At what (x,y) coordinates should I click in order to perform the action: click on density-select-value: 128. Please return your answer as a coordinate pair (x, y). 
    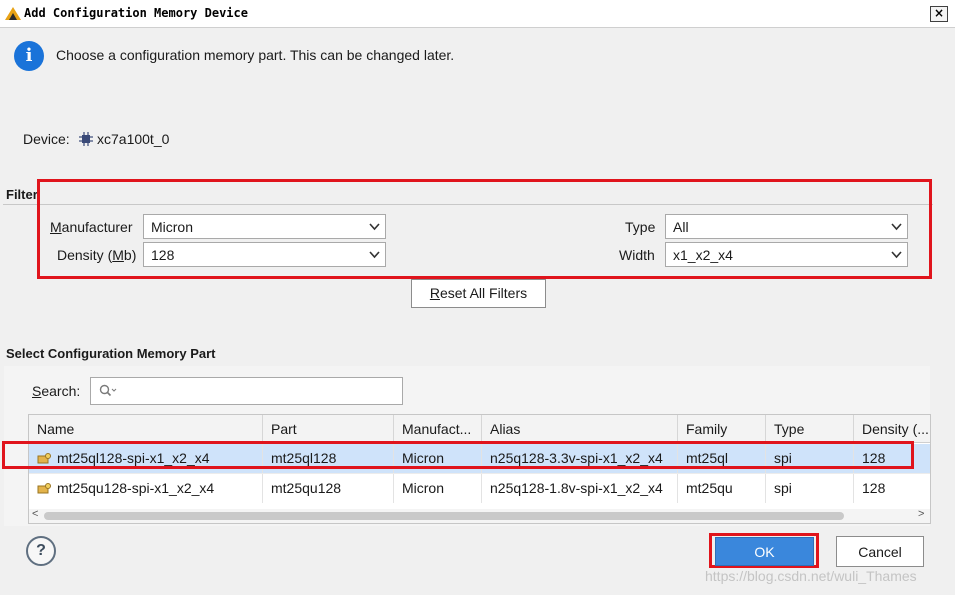
    Looking at the image, I should click on (163, 255).